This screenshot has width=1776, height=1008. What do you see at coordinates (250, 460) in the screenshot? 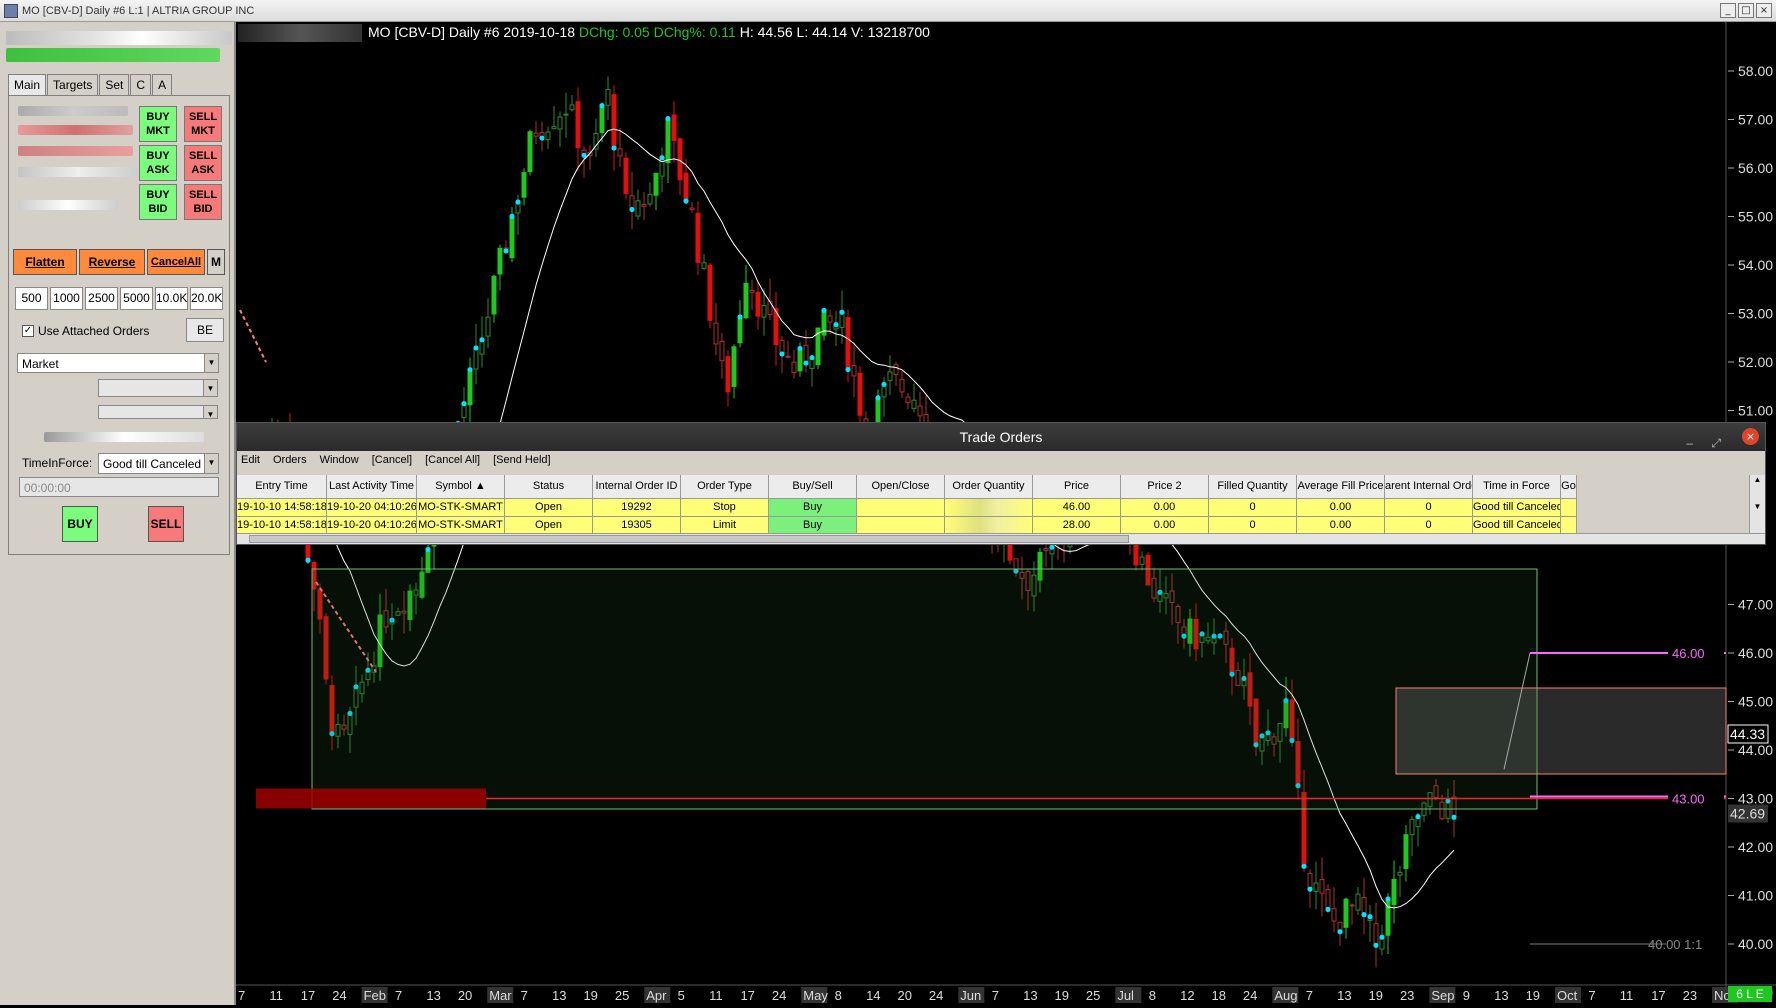
I see `menu-edit: Edit` at bounding box center [250, 460].